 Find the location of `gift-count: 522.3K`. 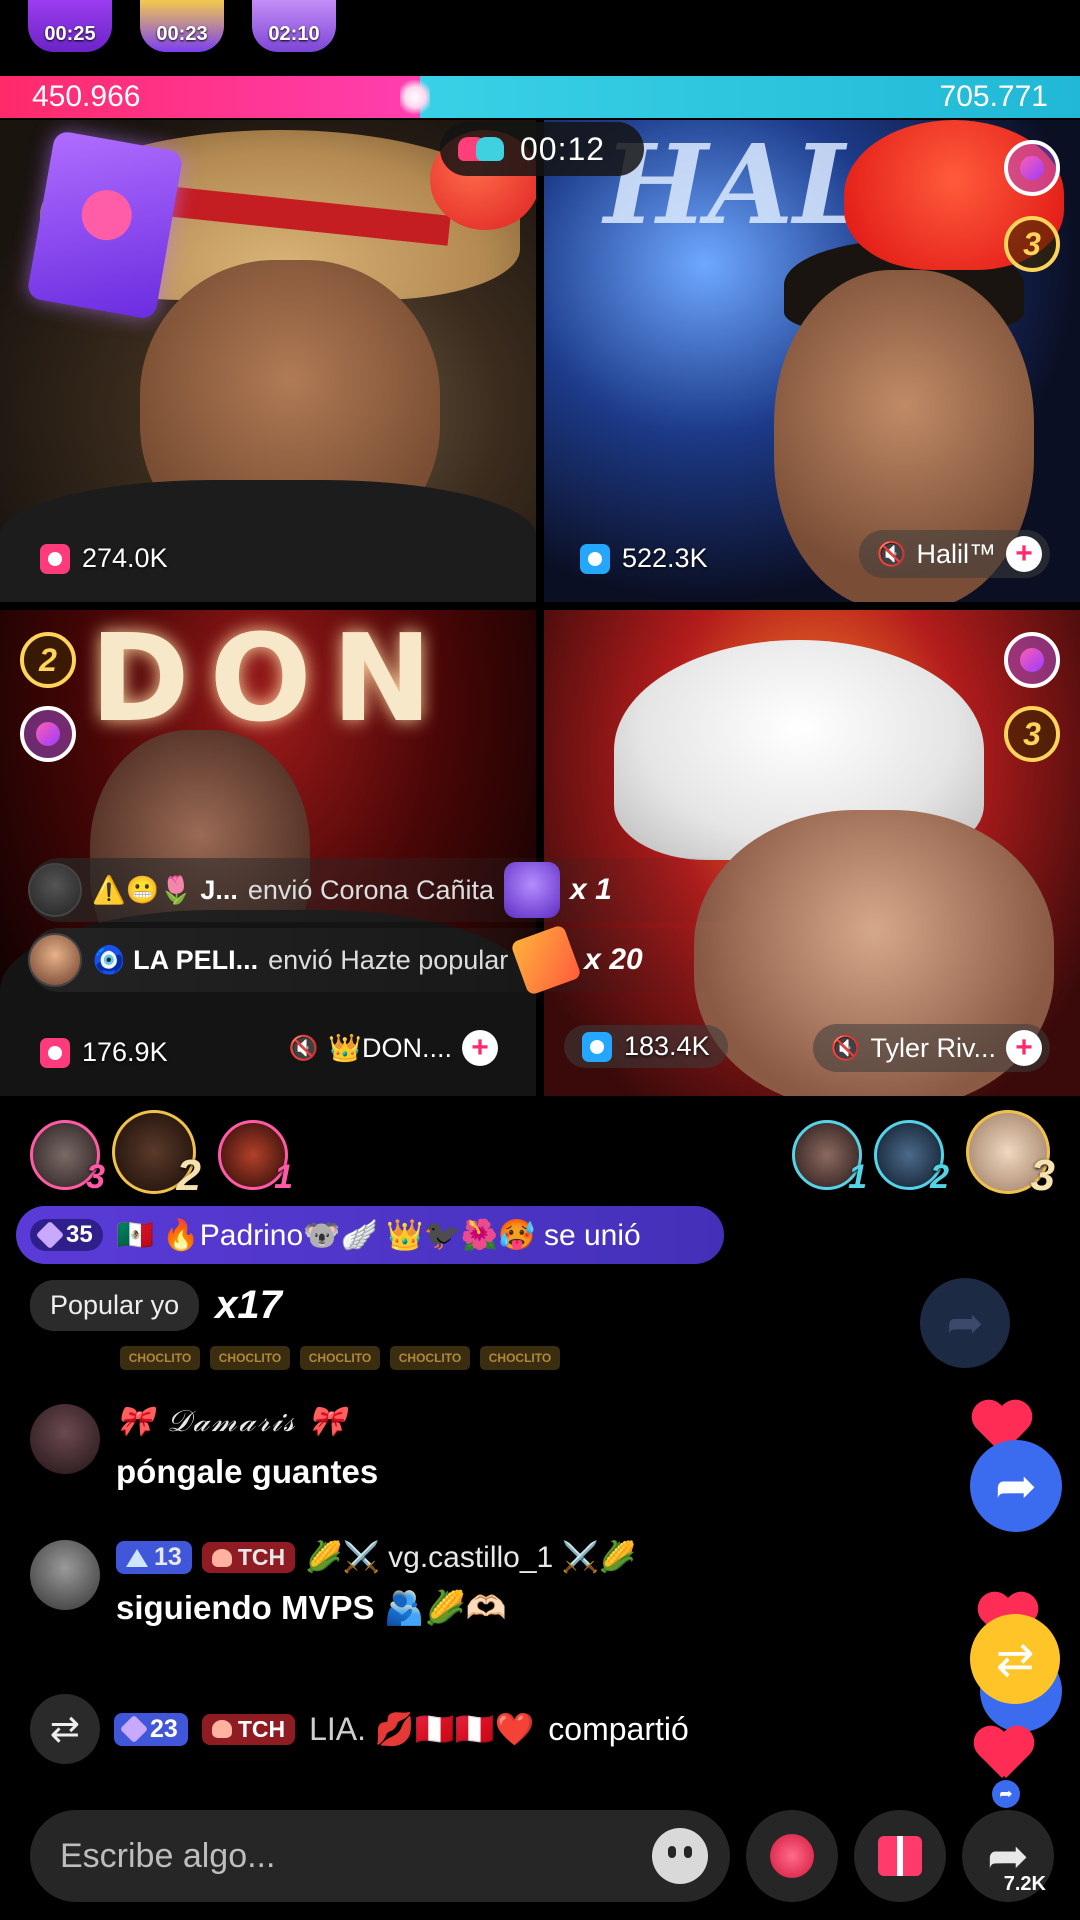

gift-count: 522.3K is located at coordinates (644, 558).